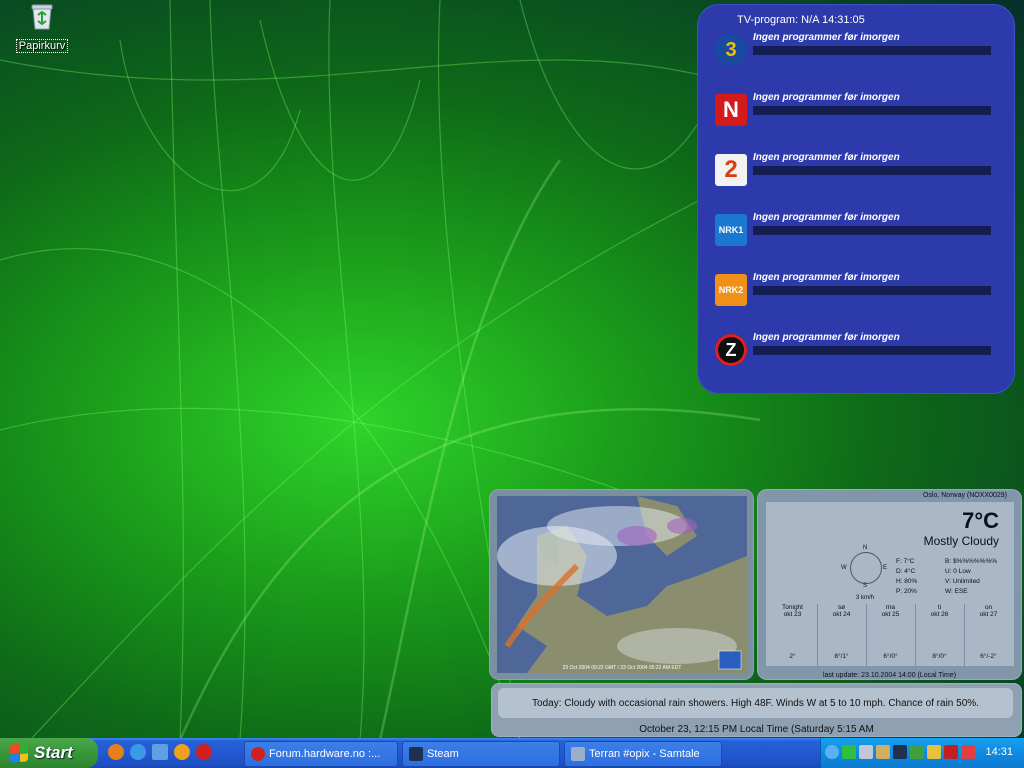 This screenshot has height=768, width=1024. I want to click on channel-logo-icon: 3, so click(731, 50).